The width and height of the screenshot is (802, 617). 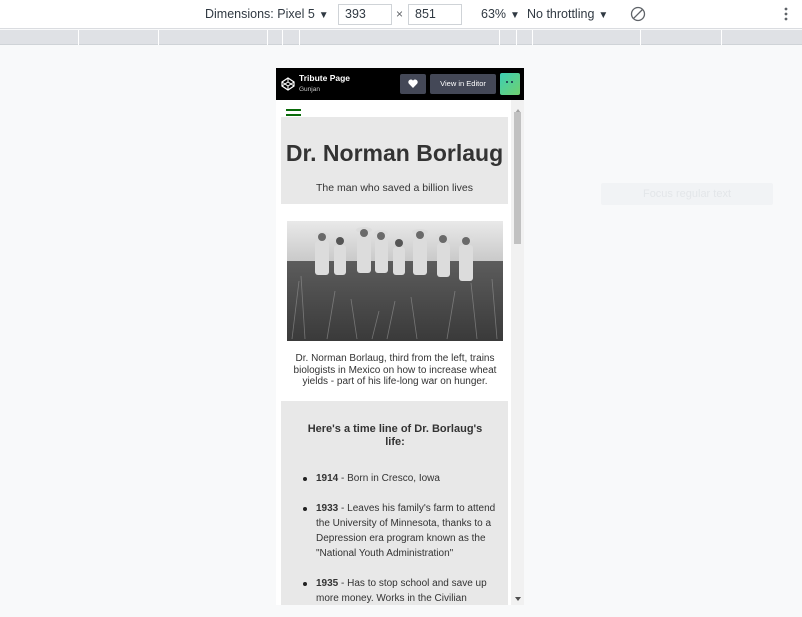 I want to click on dimensions-dropdown: Dimensions: Pixel 5 ▼, so click(x=267, y=14).